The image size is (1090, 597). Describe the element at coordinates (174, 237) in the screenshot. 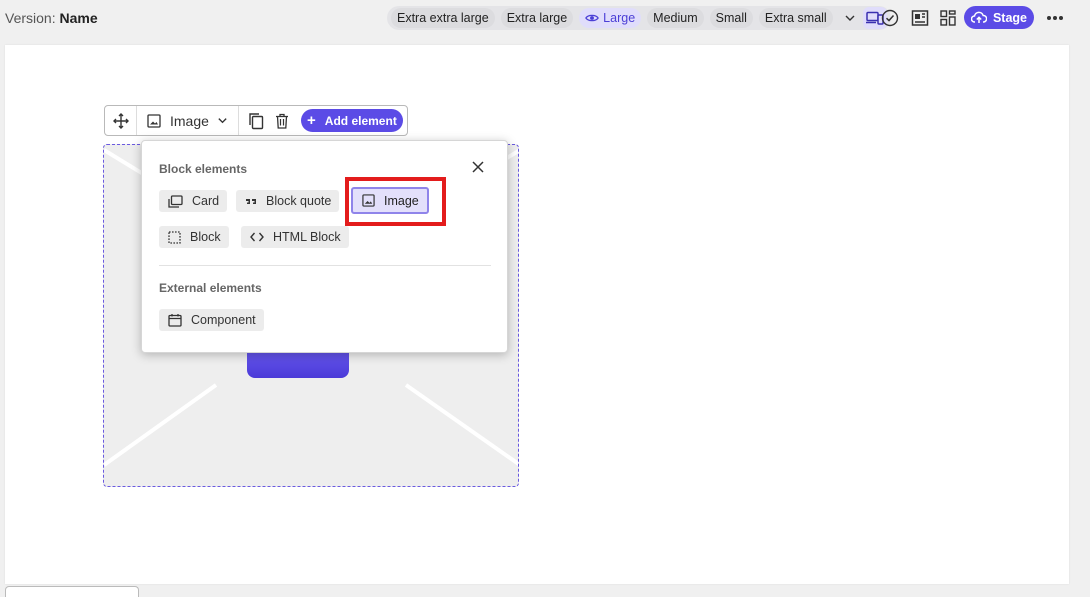

I see `block-icon` at that location.